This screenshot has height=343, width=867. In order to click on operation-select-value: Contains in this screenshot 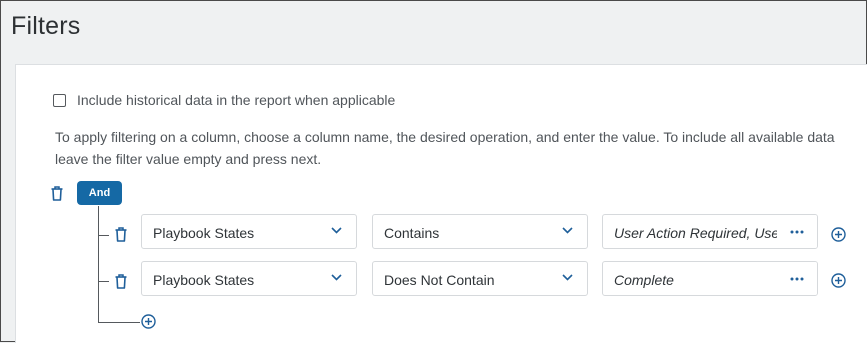, I will do `click(412, 233)`.